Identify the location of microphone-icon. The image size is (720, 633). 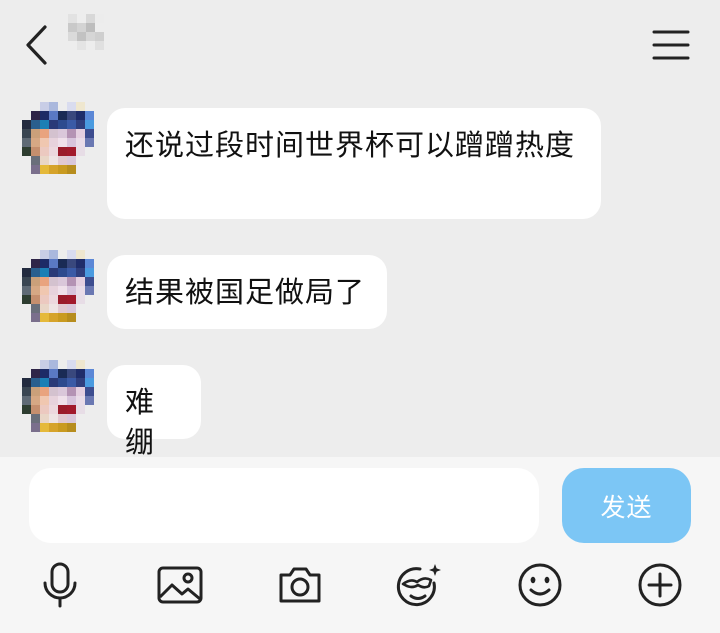
(60, 585).